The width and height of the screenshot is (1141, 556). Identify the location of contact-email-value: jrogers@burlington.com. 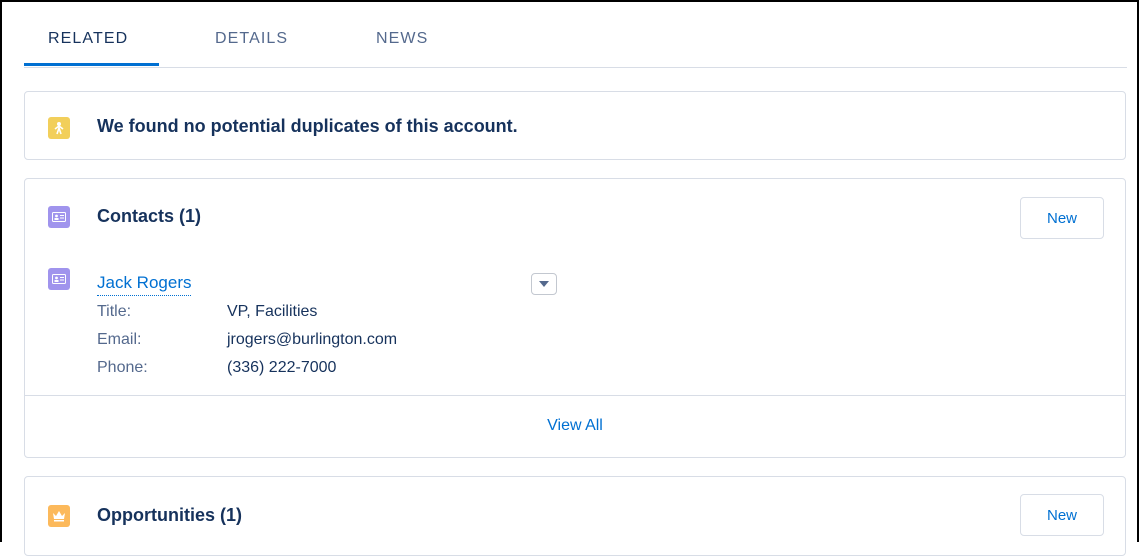
(312, 339).